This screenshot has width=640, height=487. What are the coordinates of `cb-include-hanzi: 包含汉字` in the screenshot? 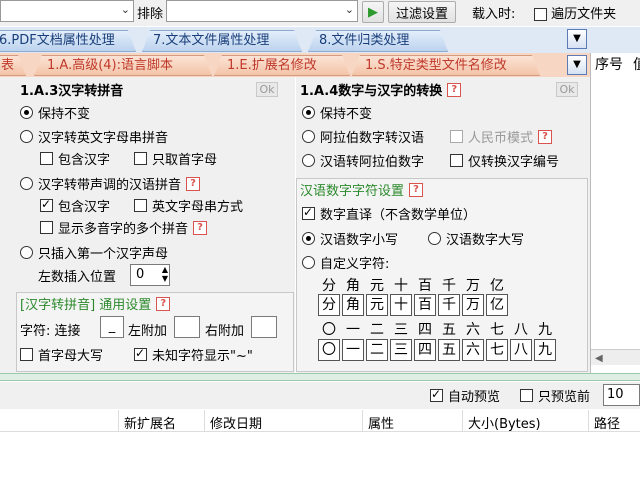 It's located at (75, 158).